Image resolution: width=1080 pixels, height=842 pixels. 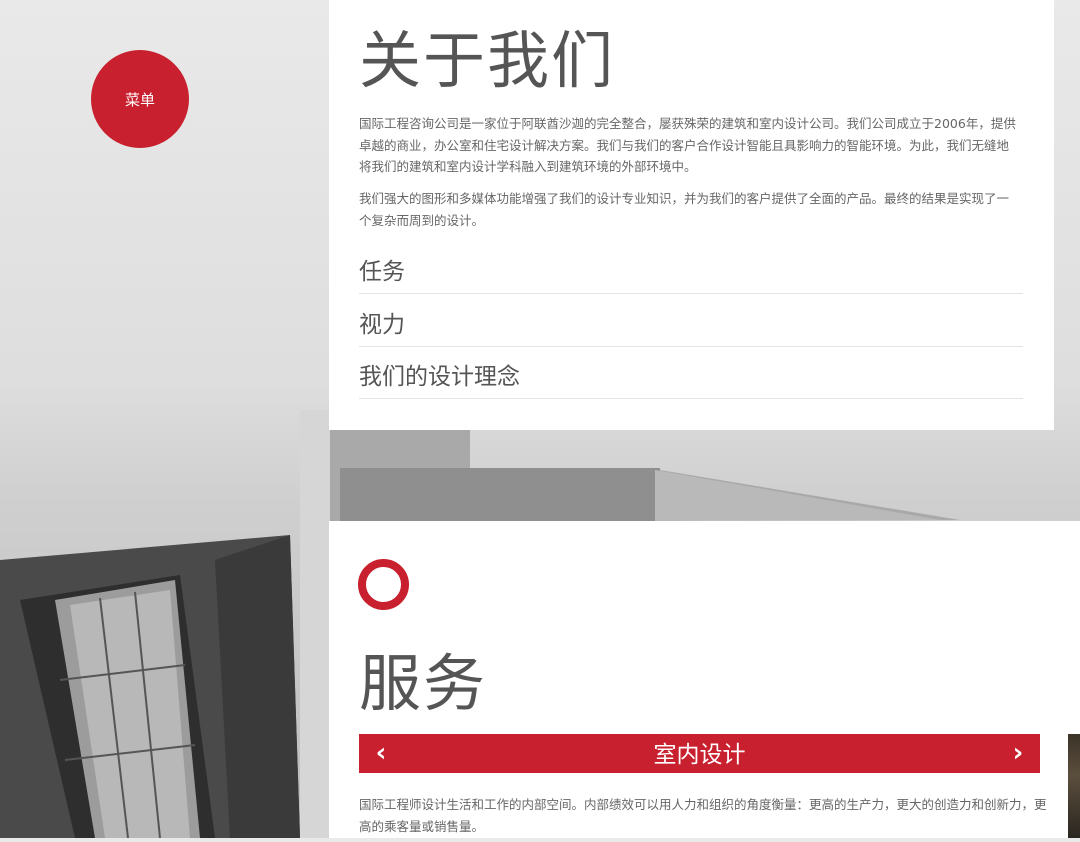 What do you see at coordinates (691, 273) in the screenshot?
I see `accordion-item-mission: 任务` at bounding box center [691, 273].